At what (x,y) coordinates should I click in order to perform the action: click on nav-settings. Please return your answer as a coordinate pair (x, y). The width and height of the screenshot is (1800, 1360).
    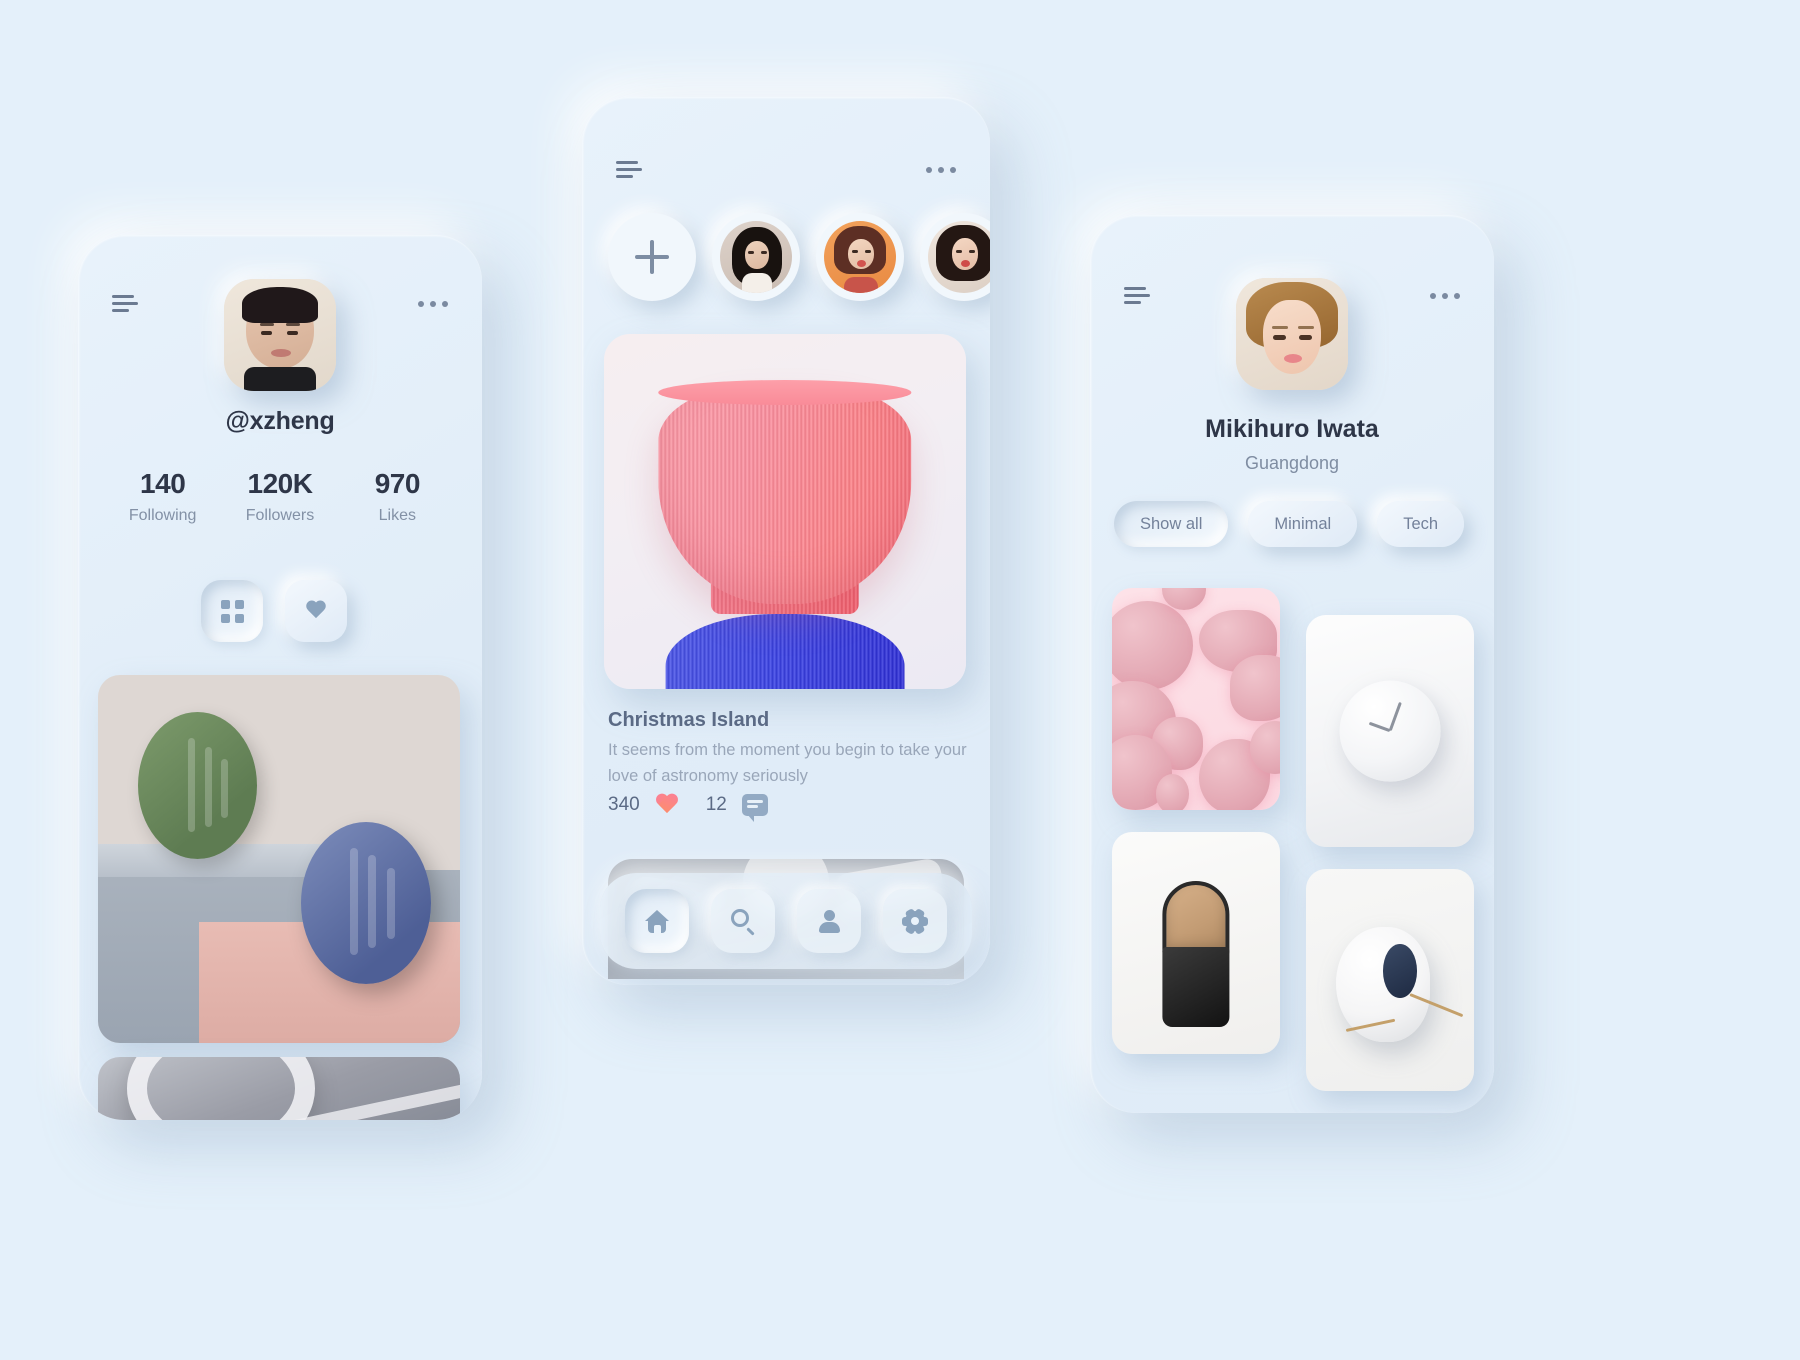
    Looking at the image, I should click on (915, 921).